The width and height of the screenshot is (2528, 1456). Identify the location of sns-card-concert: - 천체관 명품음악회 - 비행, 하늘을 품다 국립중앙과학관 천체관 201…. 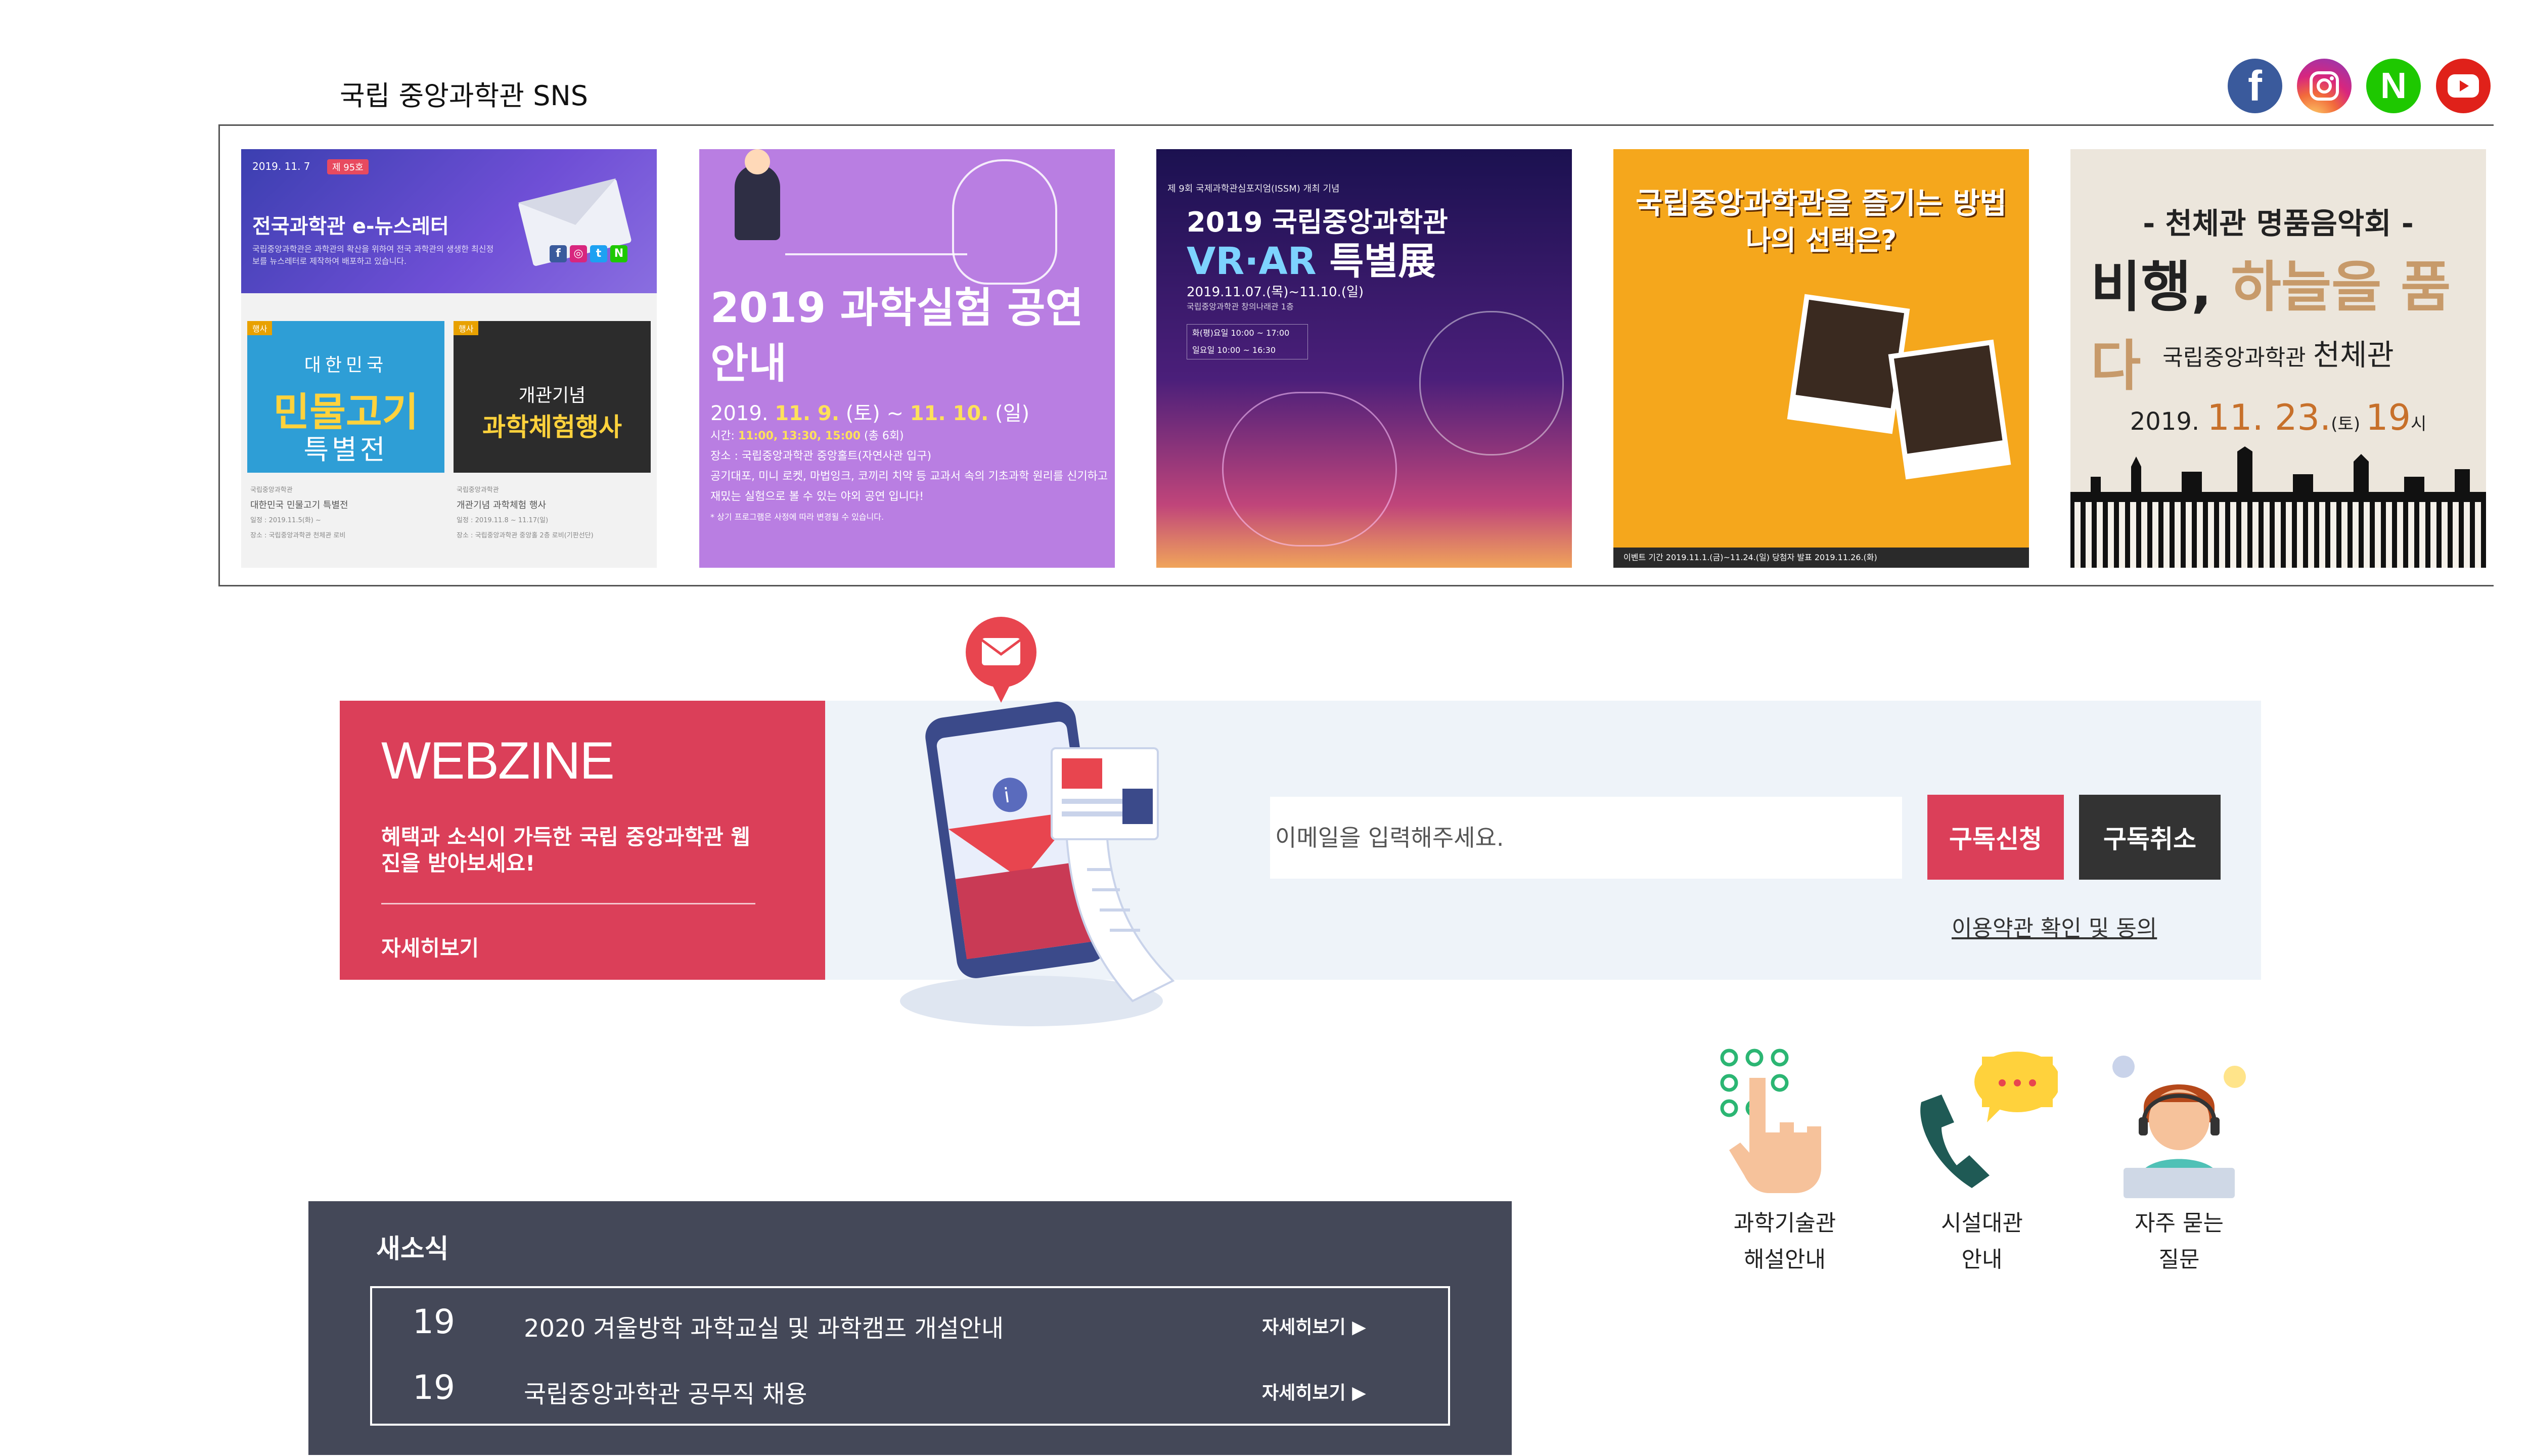
(2278, 358).